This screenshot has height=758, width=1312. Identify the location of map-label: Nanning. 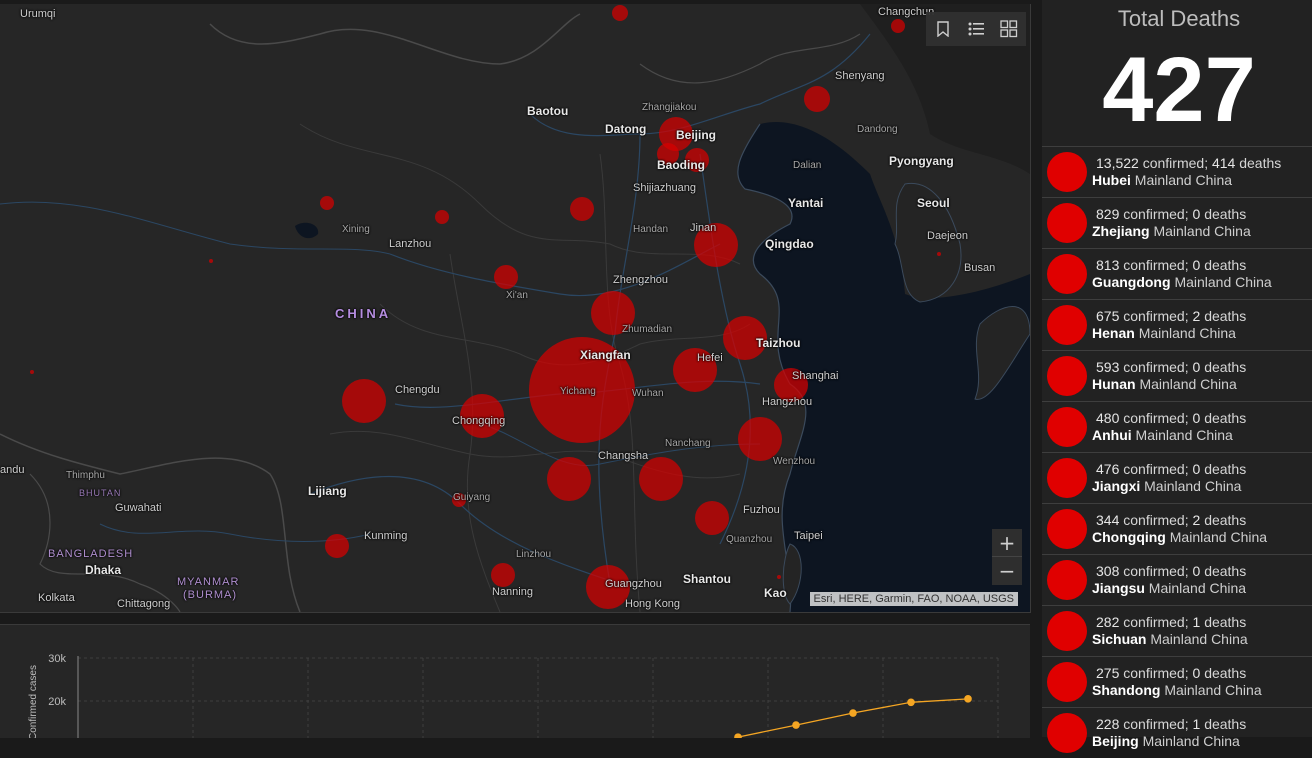
(512, 592).